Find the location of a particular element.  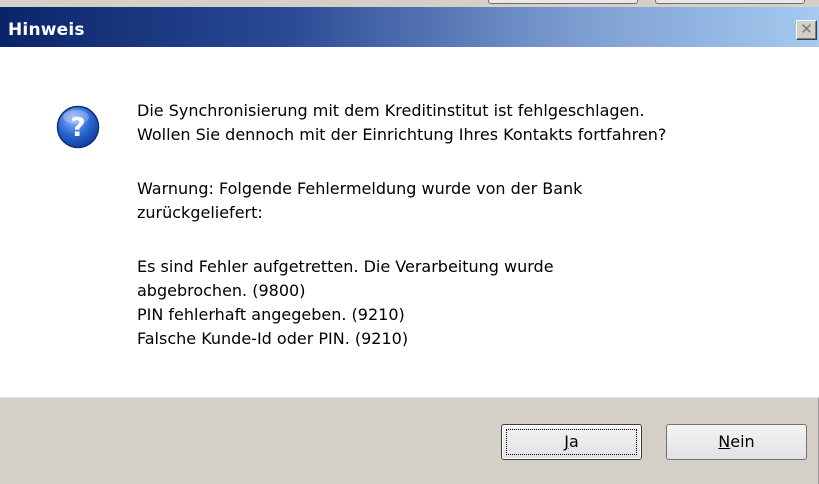

no-label: ein is located at coordinates (742, 441).